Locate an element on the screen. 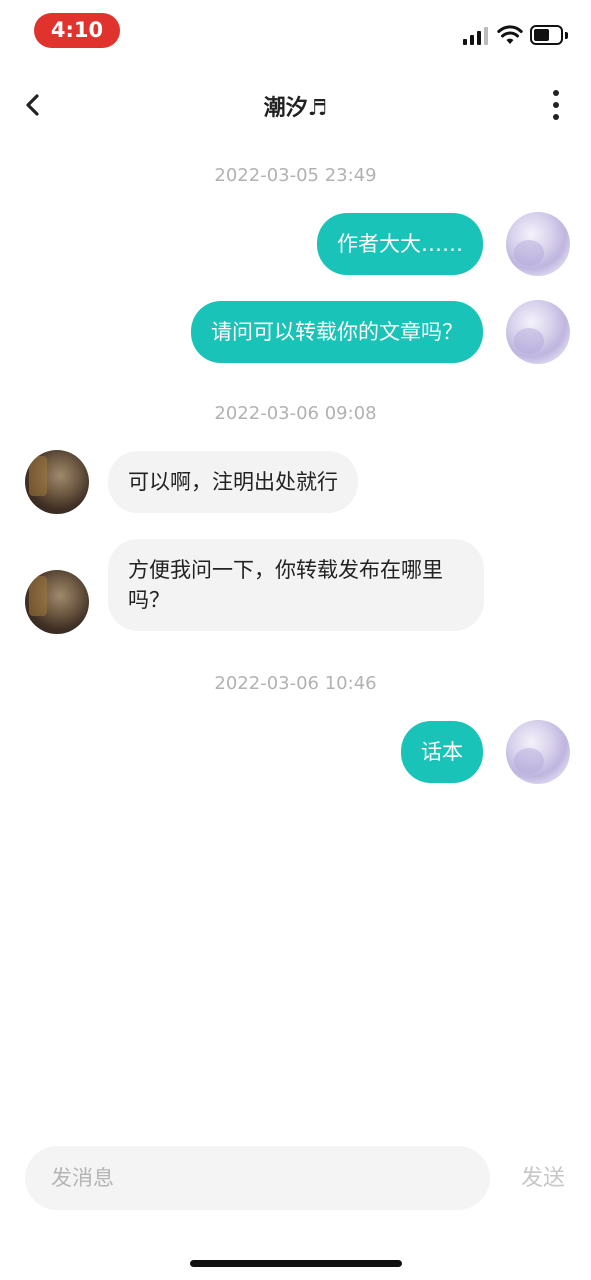 This screenshot has height=1280, width=591. status-bar: 4:10 is located at coordinates (295, 31).